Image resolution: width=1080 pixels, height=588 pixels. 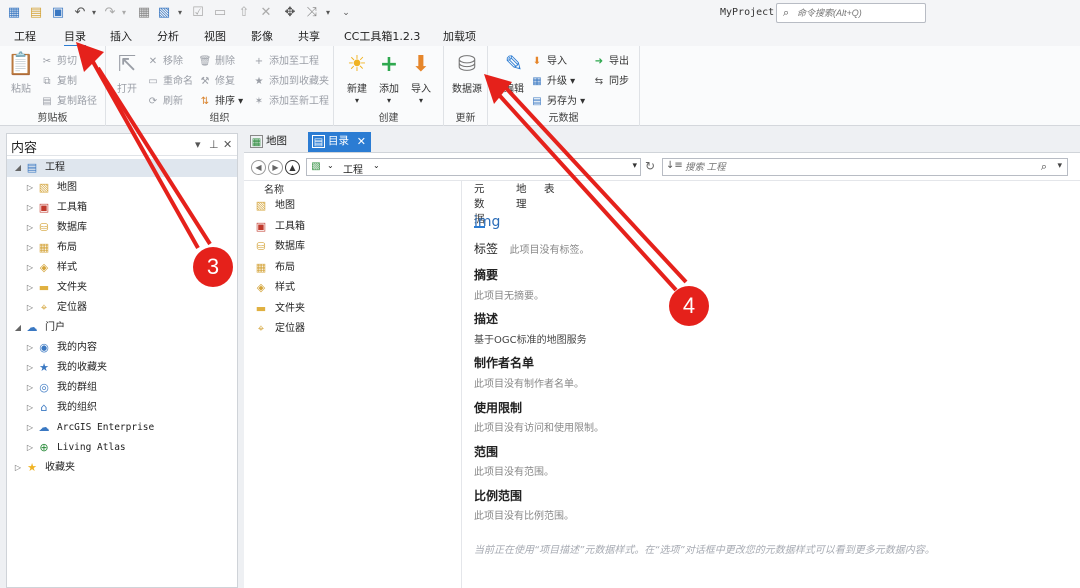 I want to click on tab-imagery: 影像, so click(x=262, y=36).